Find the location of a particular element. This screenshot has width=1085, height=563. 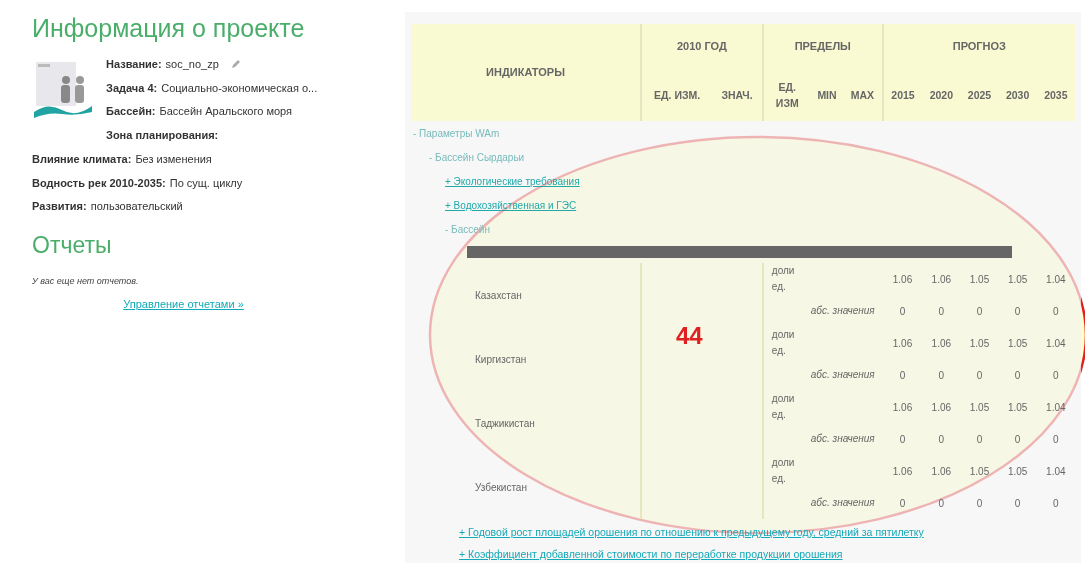

tree-node: - Бассейн is located at coordinates (467, 229).